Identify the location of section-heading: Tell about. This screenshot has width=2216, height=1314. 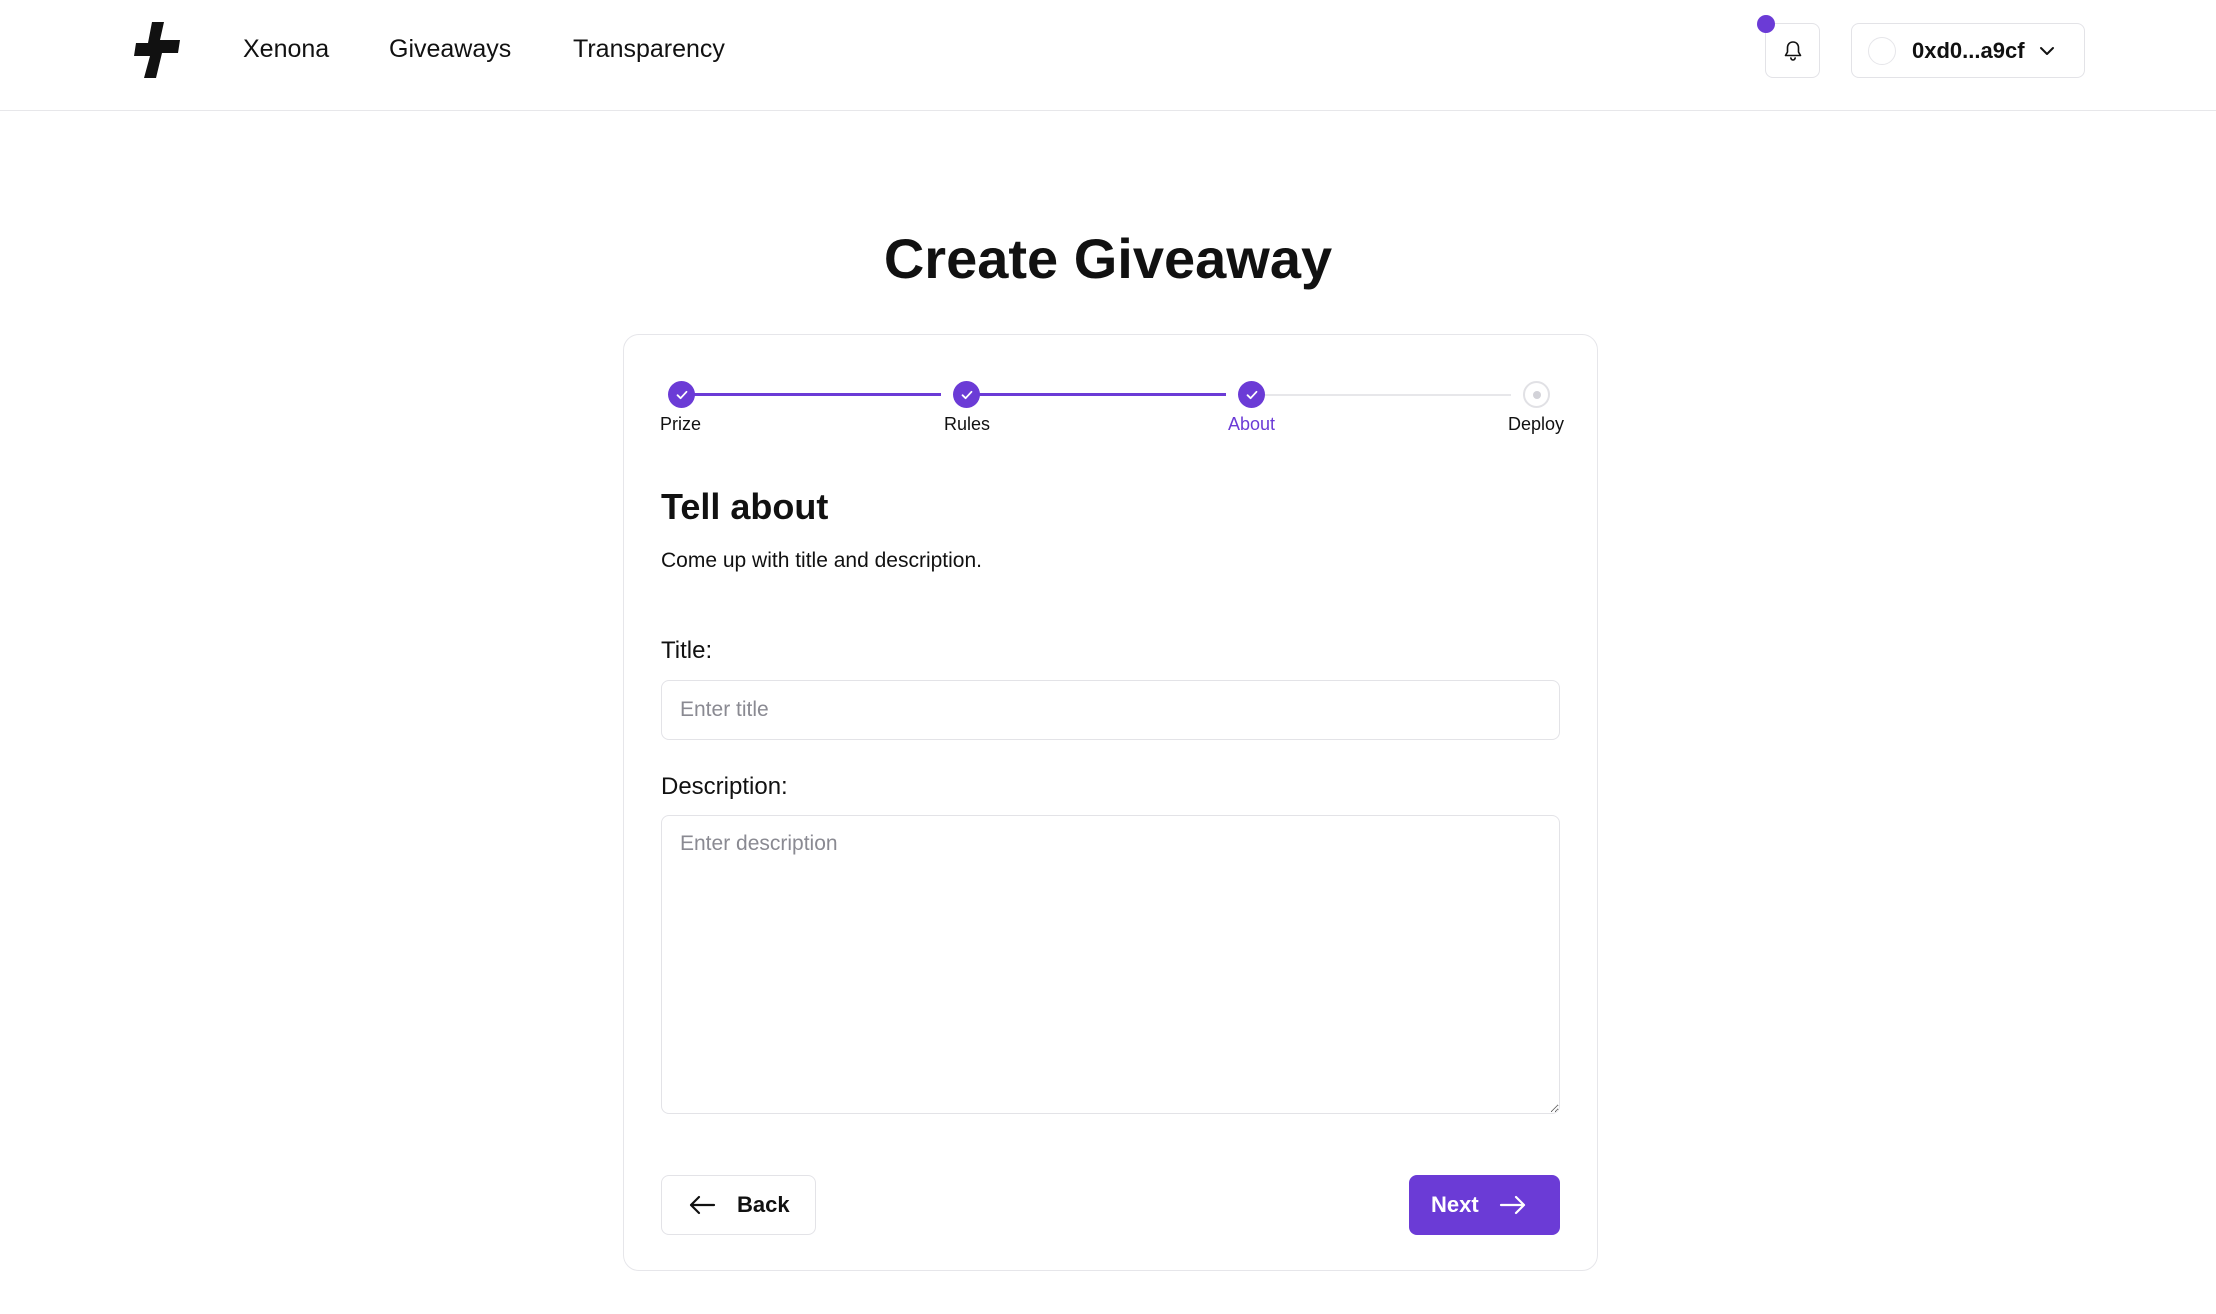
(745, 506).